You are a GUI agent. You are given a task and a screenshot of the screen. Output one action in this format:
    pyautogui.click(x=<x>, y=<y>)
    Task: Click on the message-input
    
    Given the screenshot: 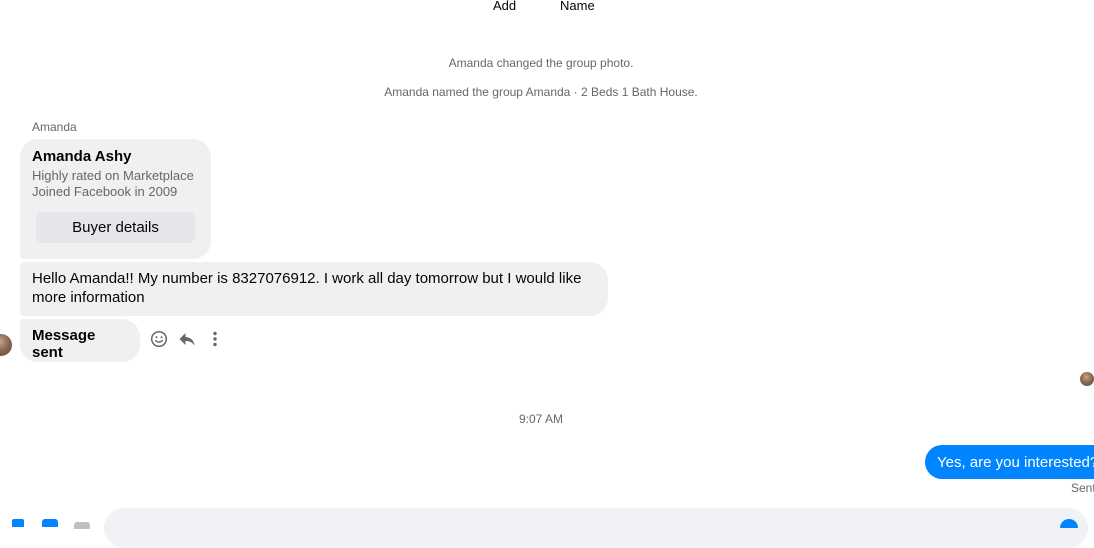 What is the action you would take?
    pyautogui.click(x=596, y=528)
    